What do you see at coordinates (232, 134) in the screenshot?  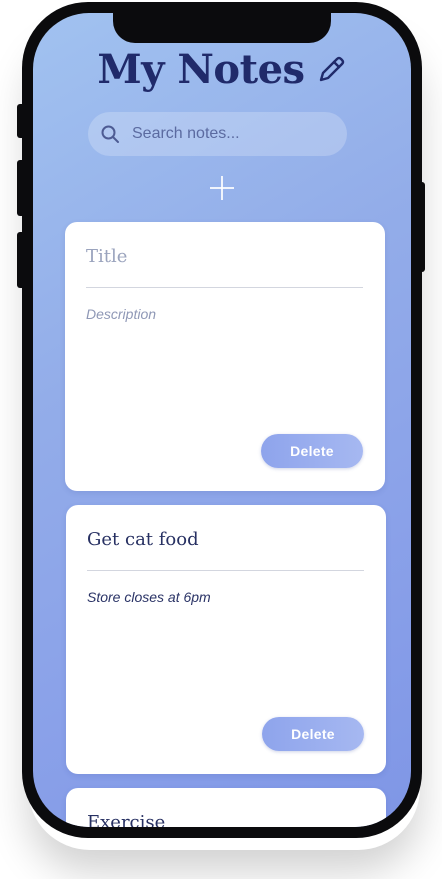 I see `search-input` at bounding box center [232, 134].